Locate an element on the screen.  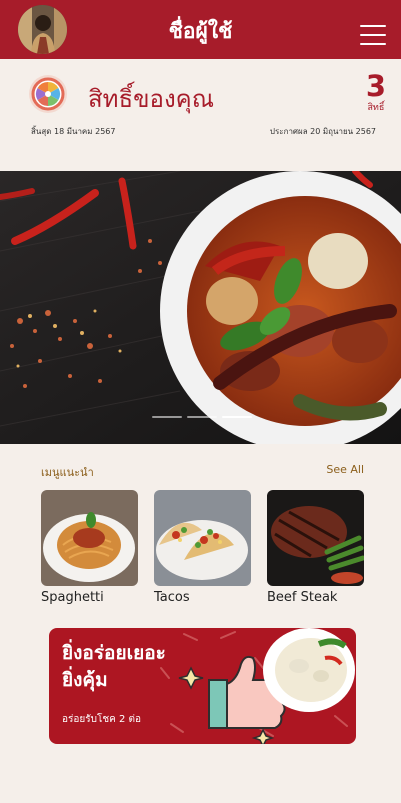
promo-headline: ยิ่งอร่อยเยอะ ยิ่งคุ้ม is located at coordinates (114, 667).